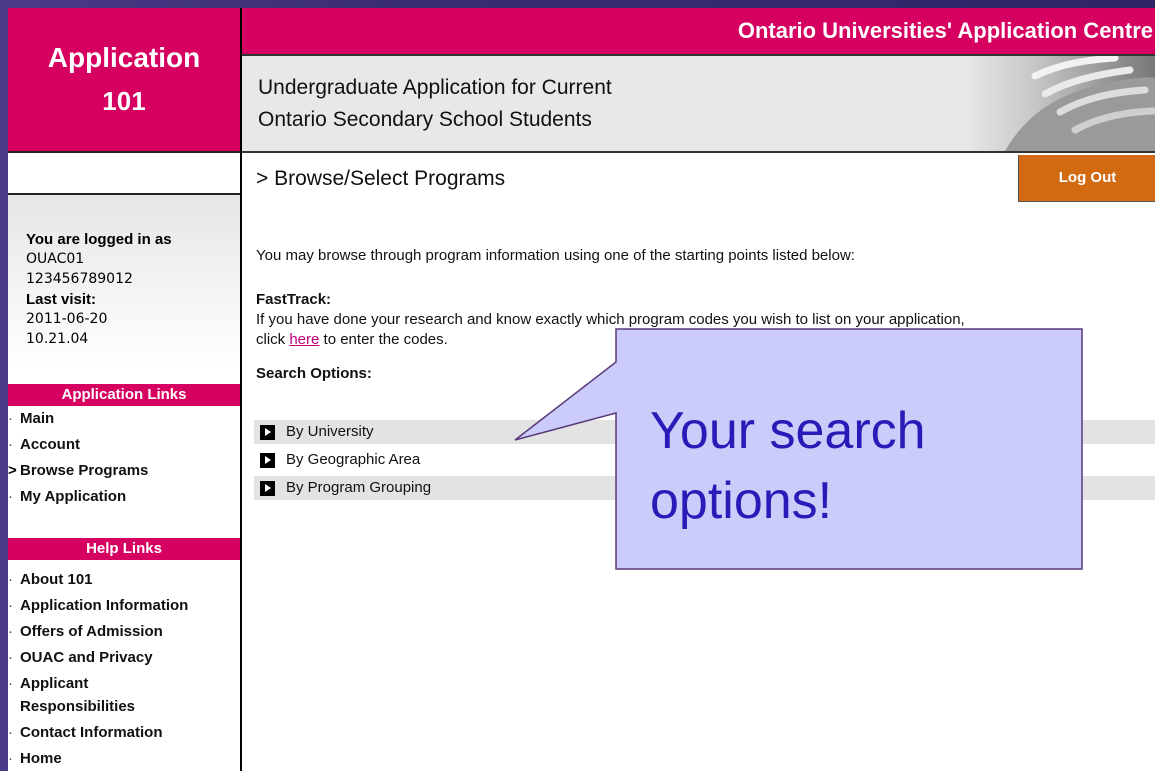  What do you see at coordinates (741, 501) in the screenshot?
I see `callout-line2: options!` at bounding box center [741, 501].